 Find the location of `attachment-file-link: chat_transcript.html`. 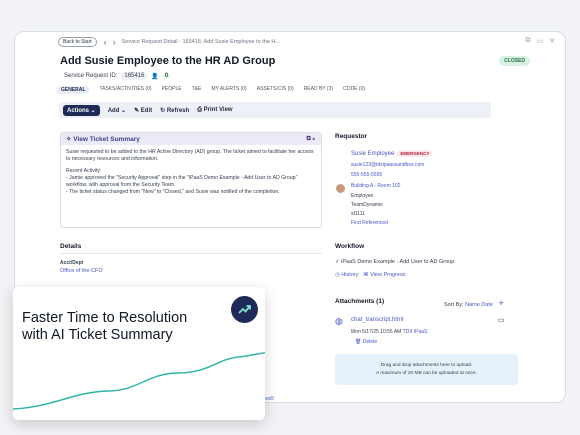

attachment-file-link: chat_transcript.html is located at coordinates (377, 320).